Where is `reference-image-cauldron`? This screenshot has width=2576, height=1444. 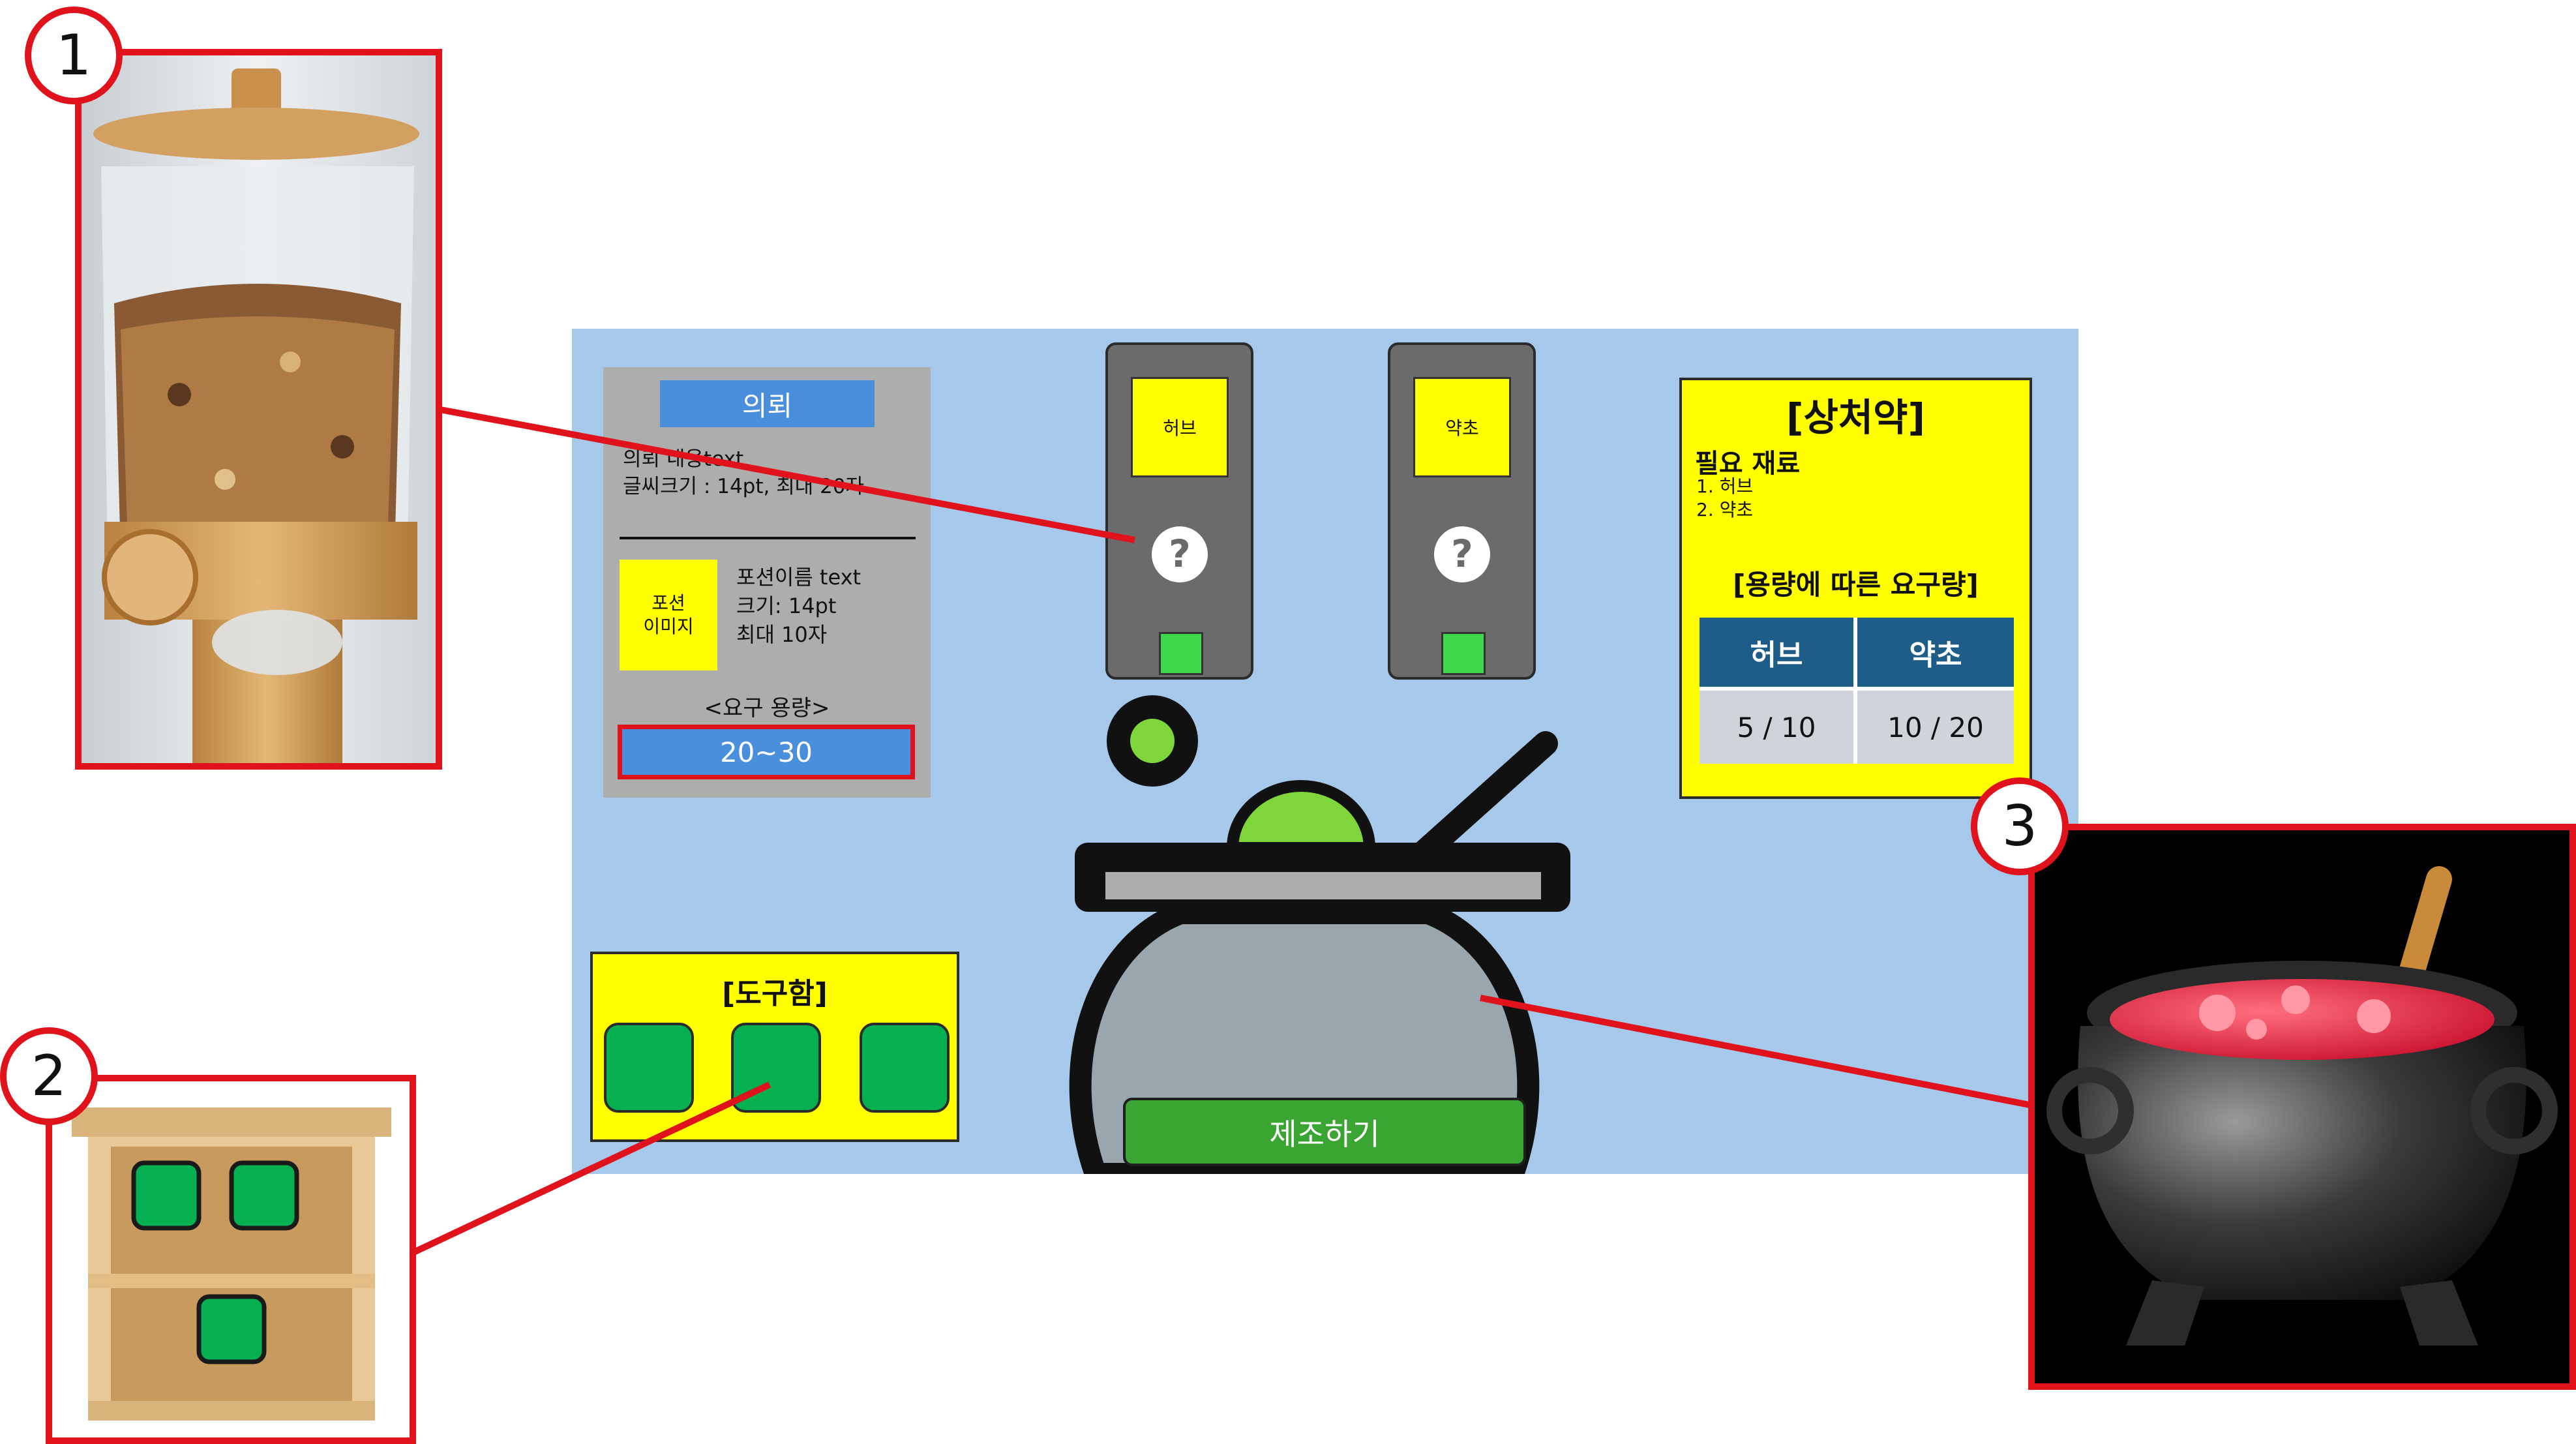
reference-image-cauldron is located at coordinates (2302, 1107).